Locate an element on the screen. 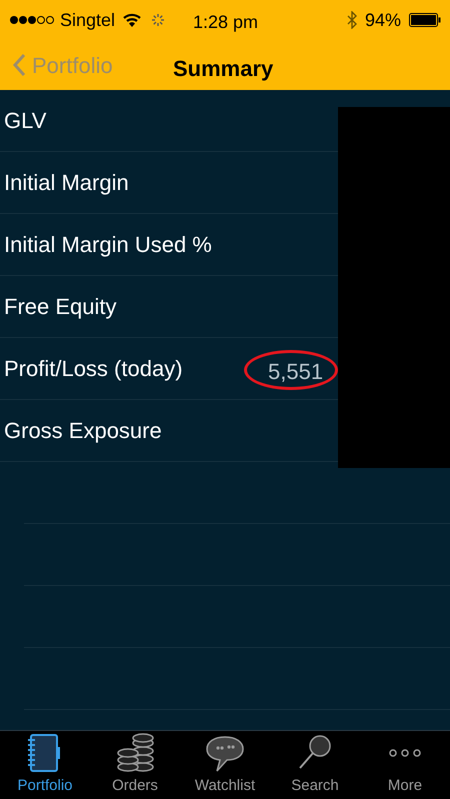  status-time: 1:28 pm is located at coordinates (225, 22).